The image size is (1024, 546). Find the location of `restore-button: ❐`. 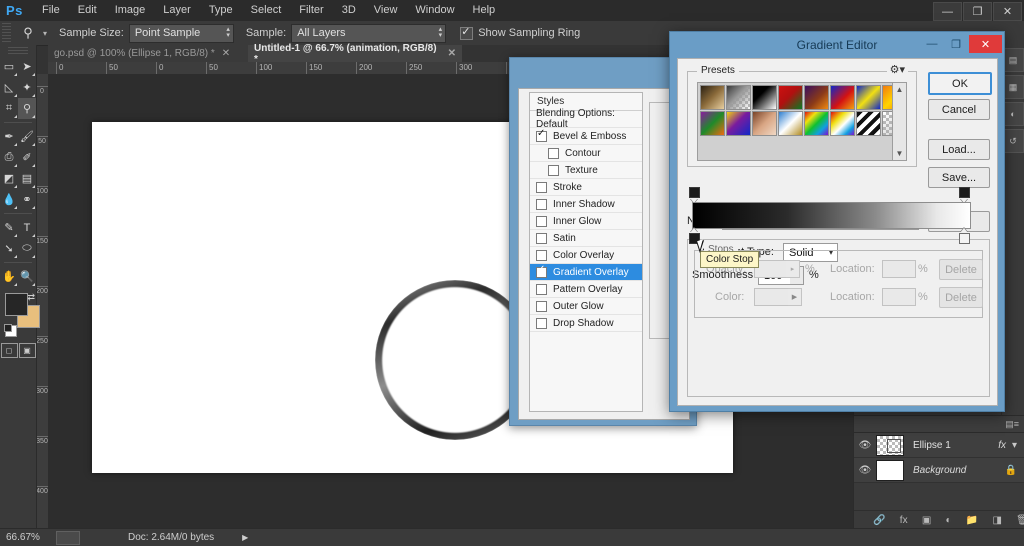

restore-button: ❐ is located at coordinates (977, 11).